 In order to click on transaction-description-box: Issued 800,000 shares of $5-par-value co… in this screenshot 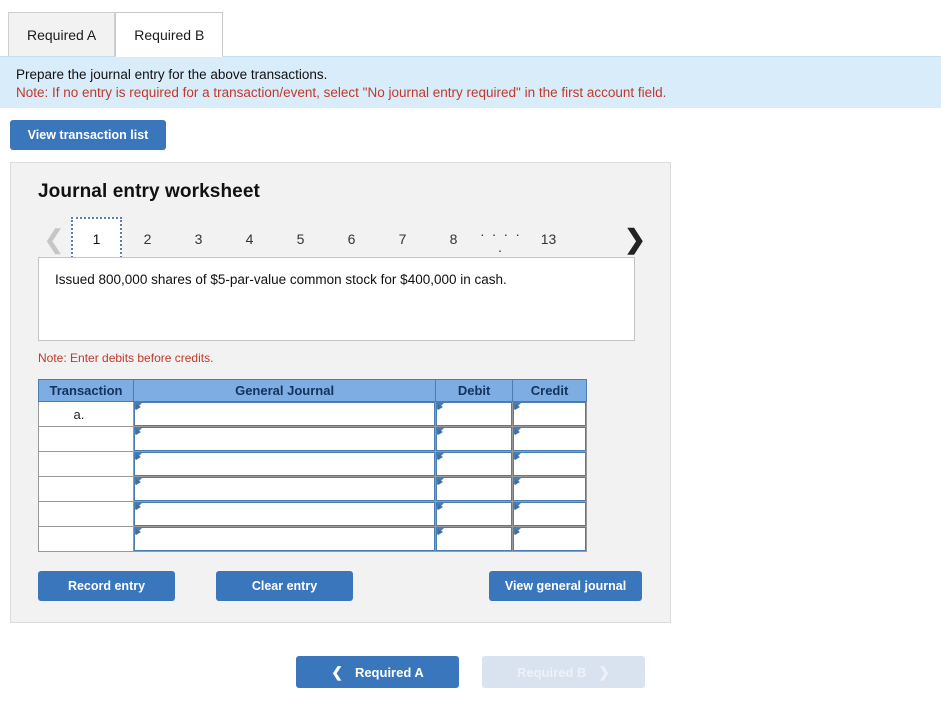, I will do `click(336, 299)`.